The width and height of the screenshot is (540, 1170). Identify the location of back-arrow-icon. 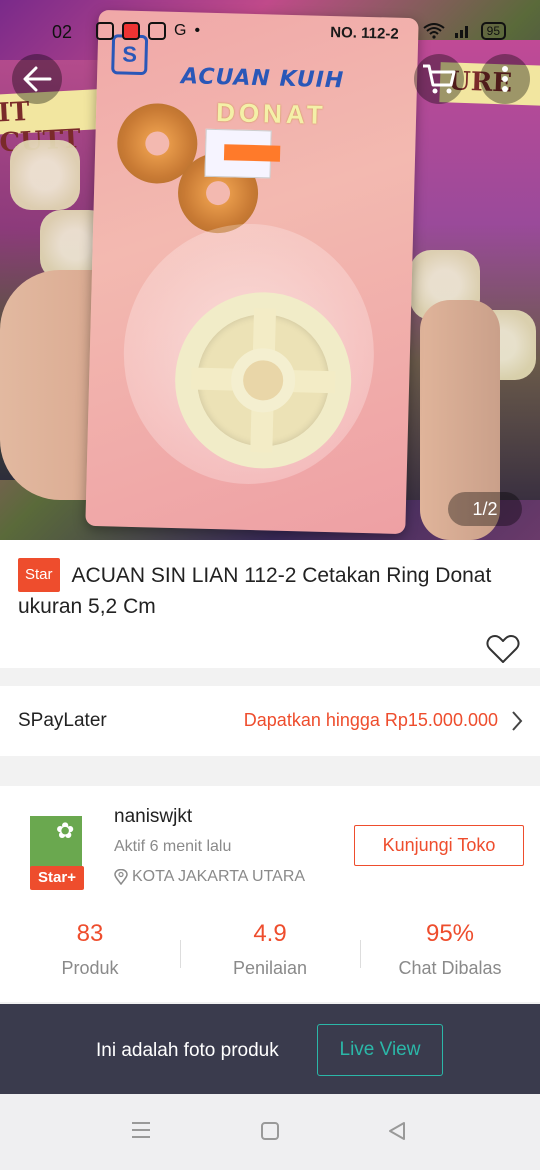
(37, 79).